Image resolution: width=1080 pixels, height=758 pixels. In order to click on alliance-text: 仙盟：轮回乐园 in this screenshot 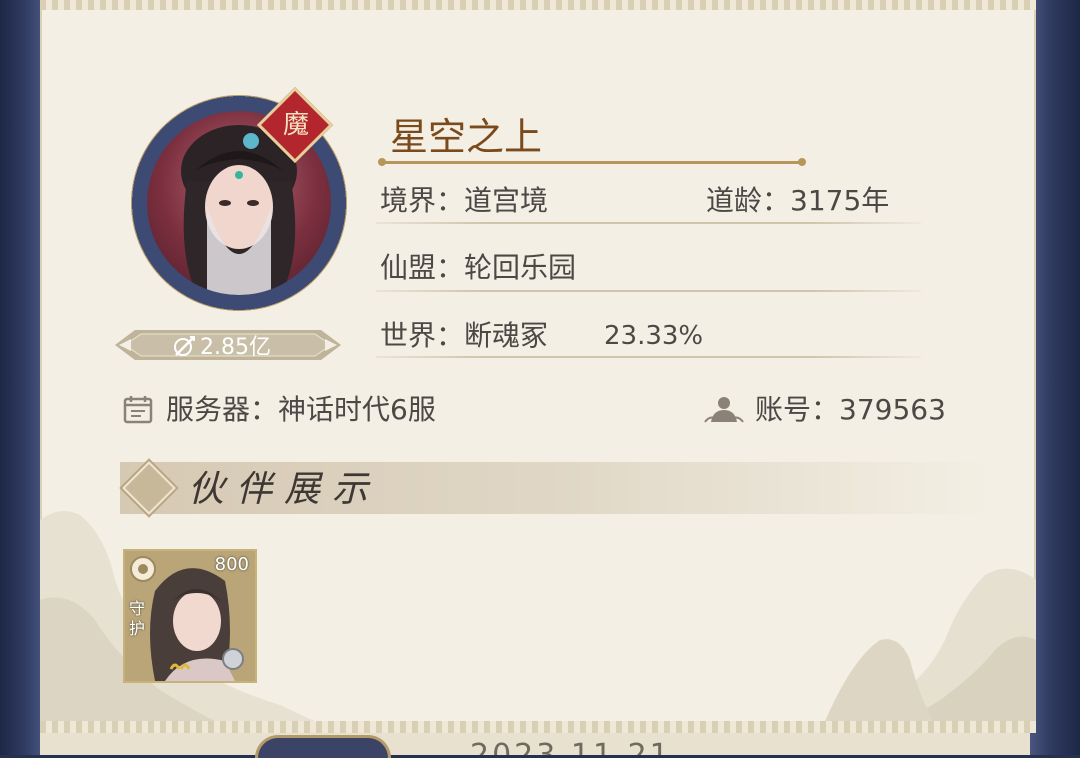, I will do `click(478, 267)`.